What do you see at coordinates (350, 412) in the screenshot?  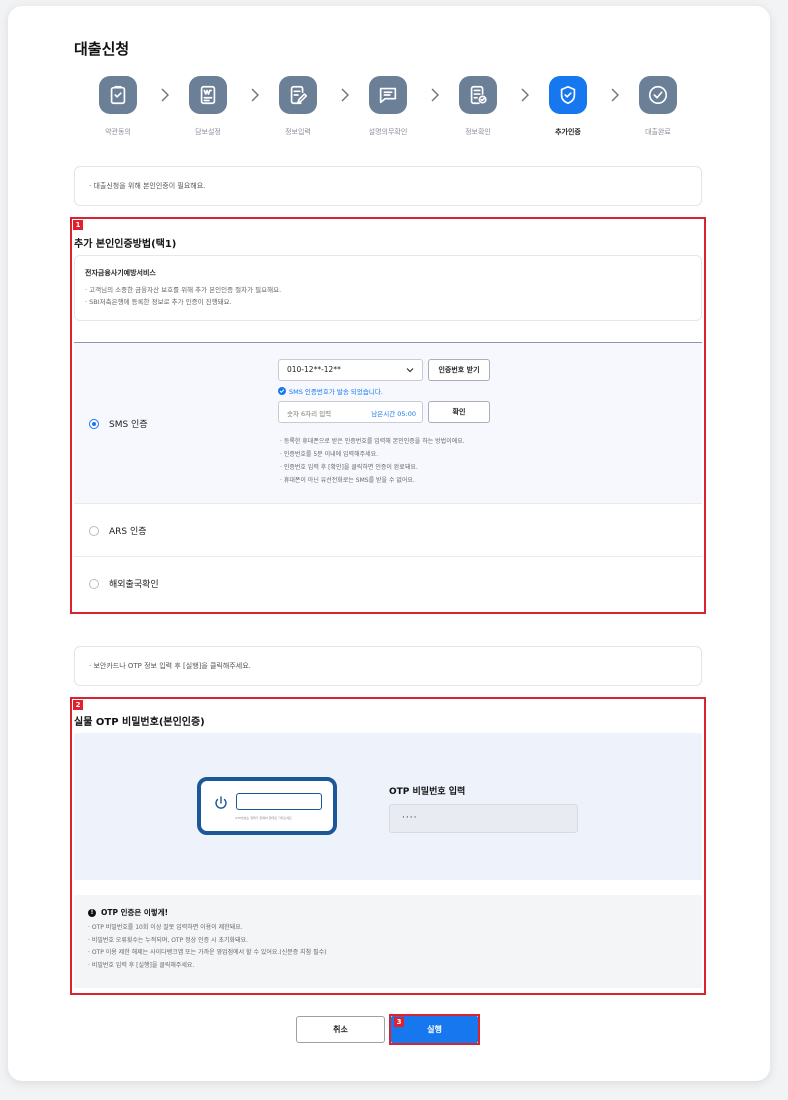 I see `code-input: 숫자 6자리 입력 남은시간 05:00` at bounding box center [350, 412].